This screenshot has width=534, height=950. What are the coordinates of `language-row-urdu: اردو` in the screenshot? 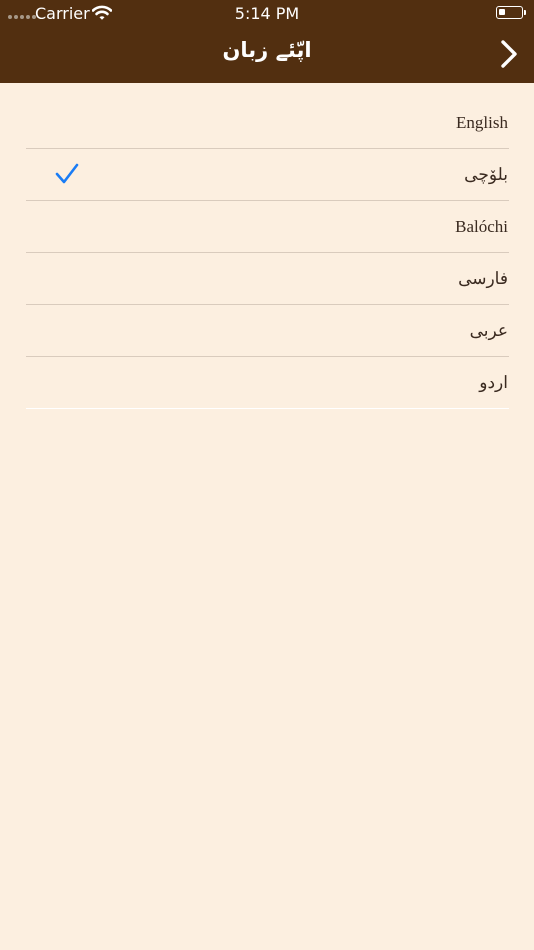 It's located at (267, 383).